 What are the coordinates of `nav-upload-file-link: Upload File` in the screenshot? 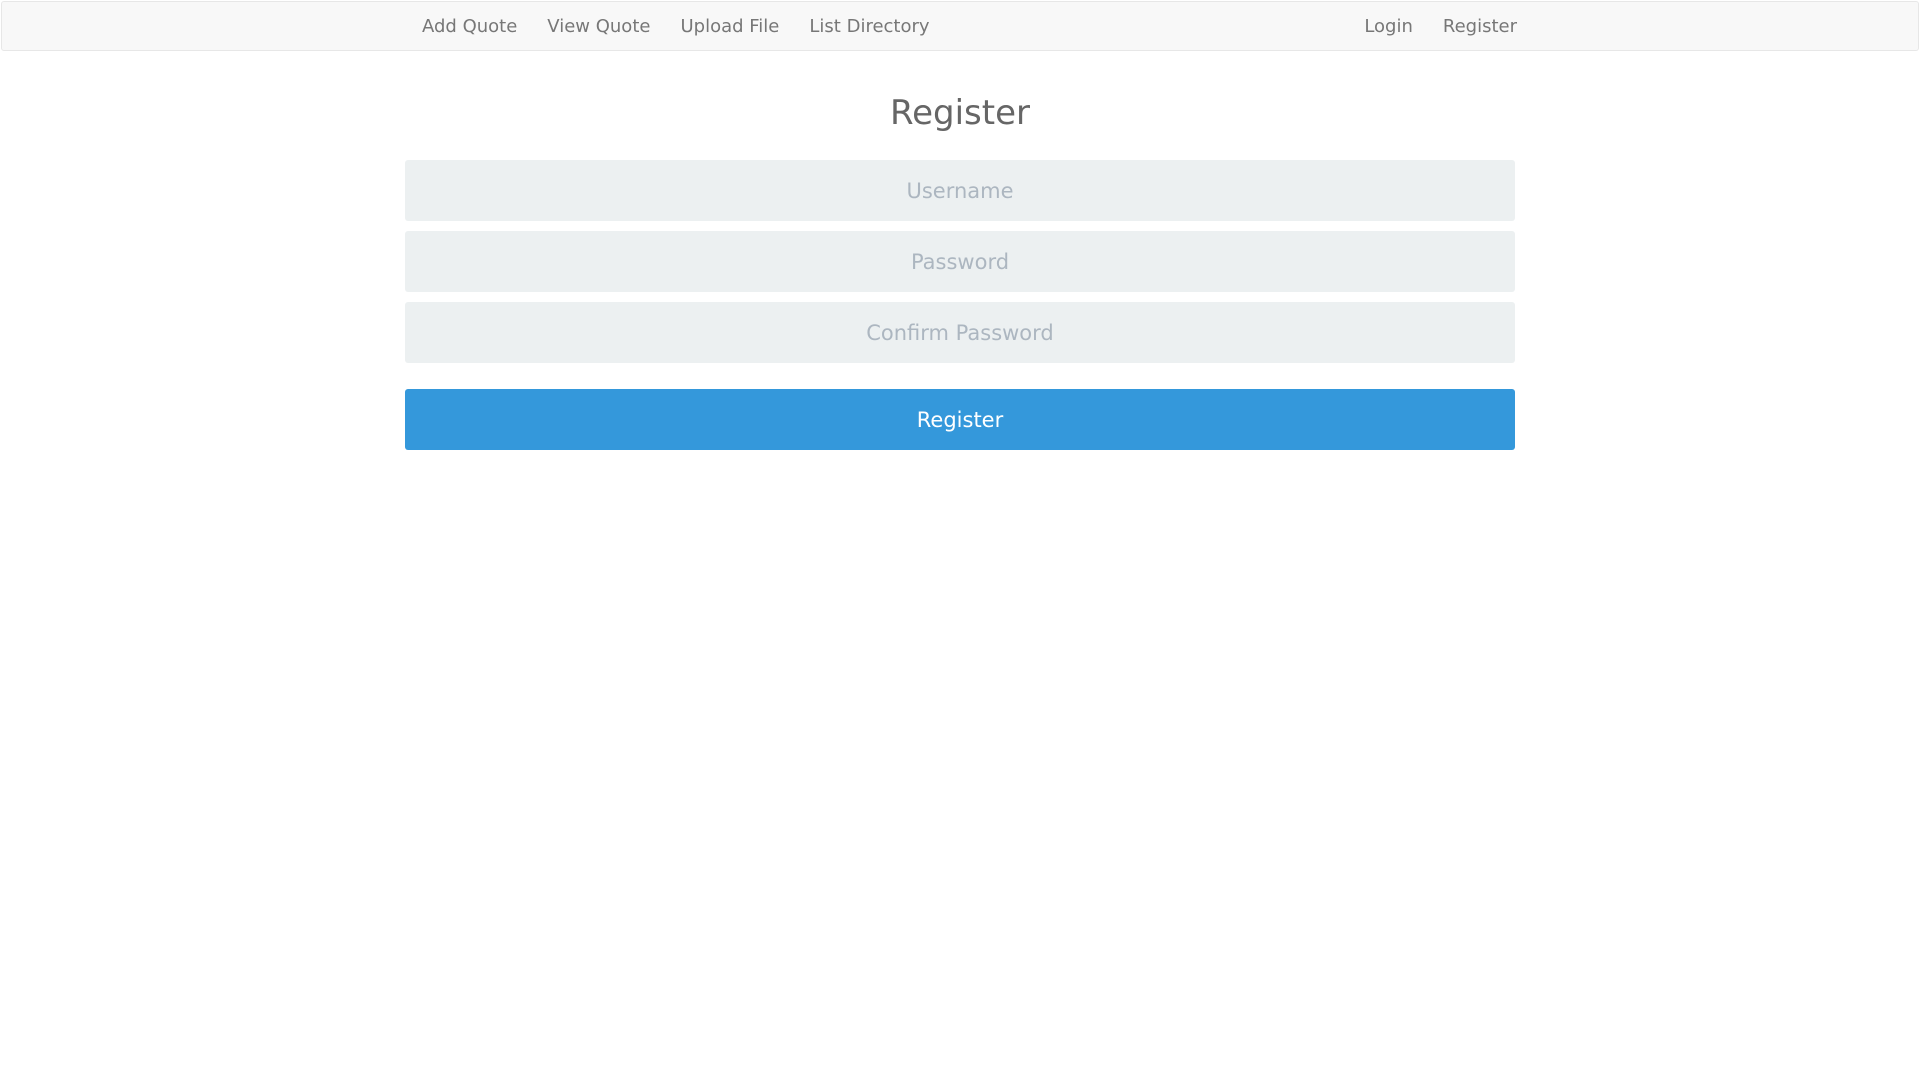 It's located at (729, 27).